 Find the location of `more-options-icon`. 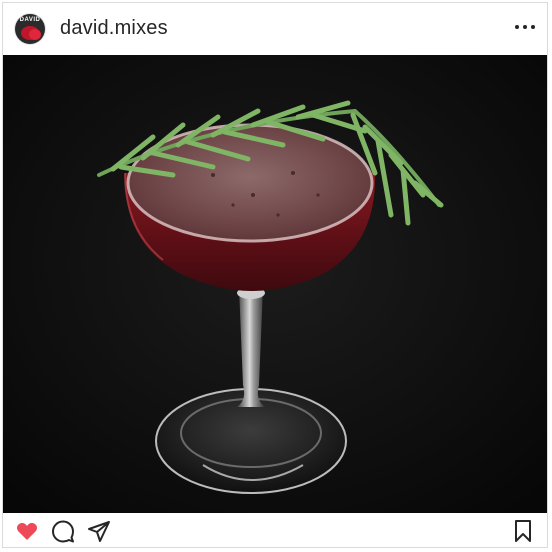

more-options-icon is located at coordinates (525, 27).